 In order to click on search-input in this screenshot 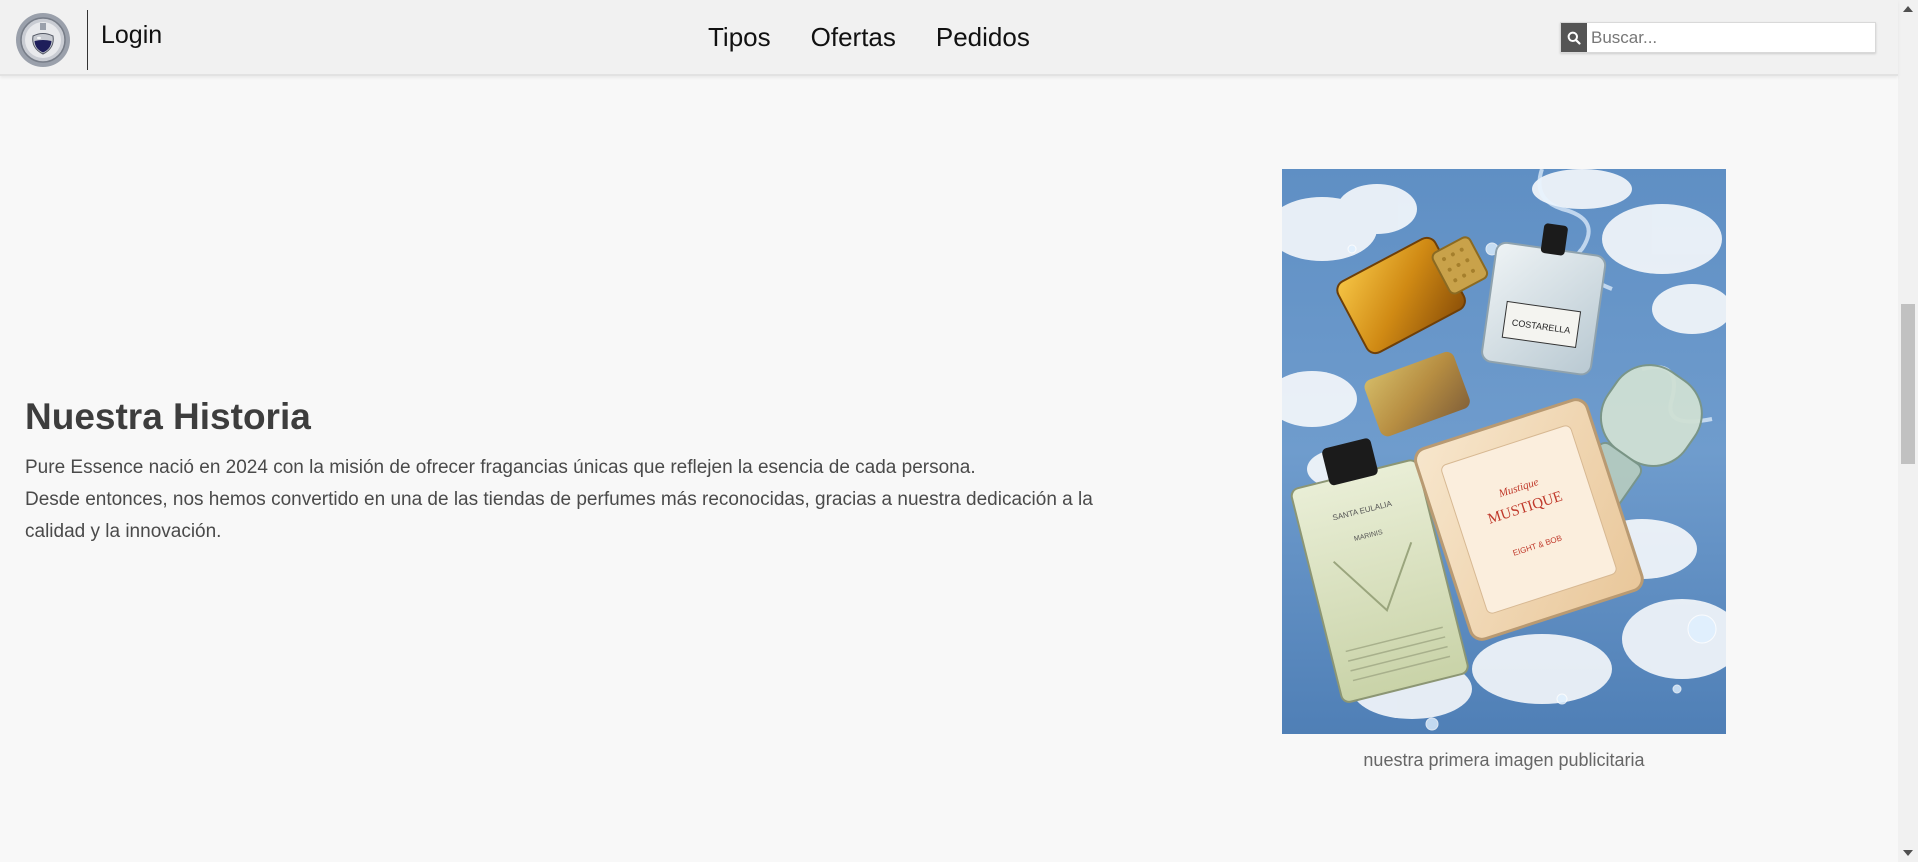, I will do `click(1731, 37)`.